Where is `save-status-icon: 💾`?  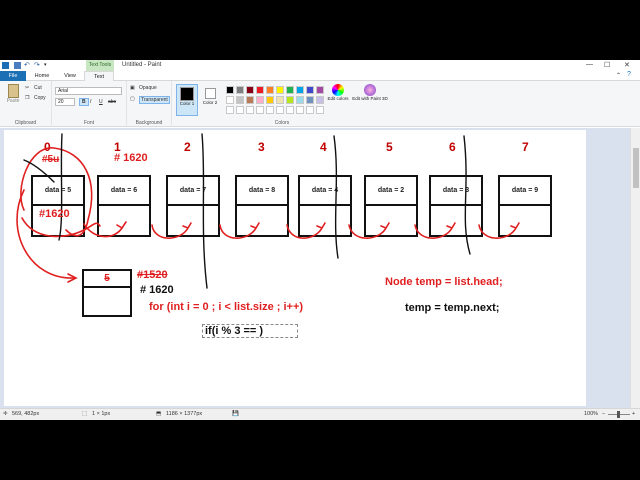 save-status-icon: 💾 is located at coordinates (235, 414).